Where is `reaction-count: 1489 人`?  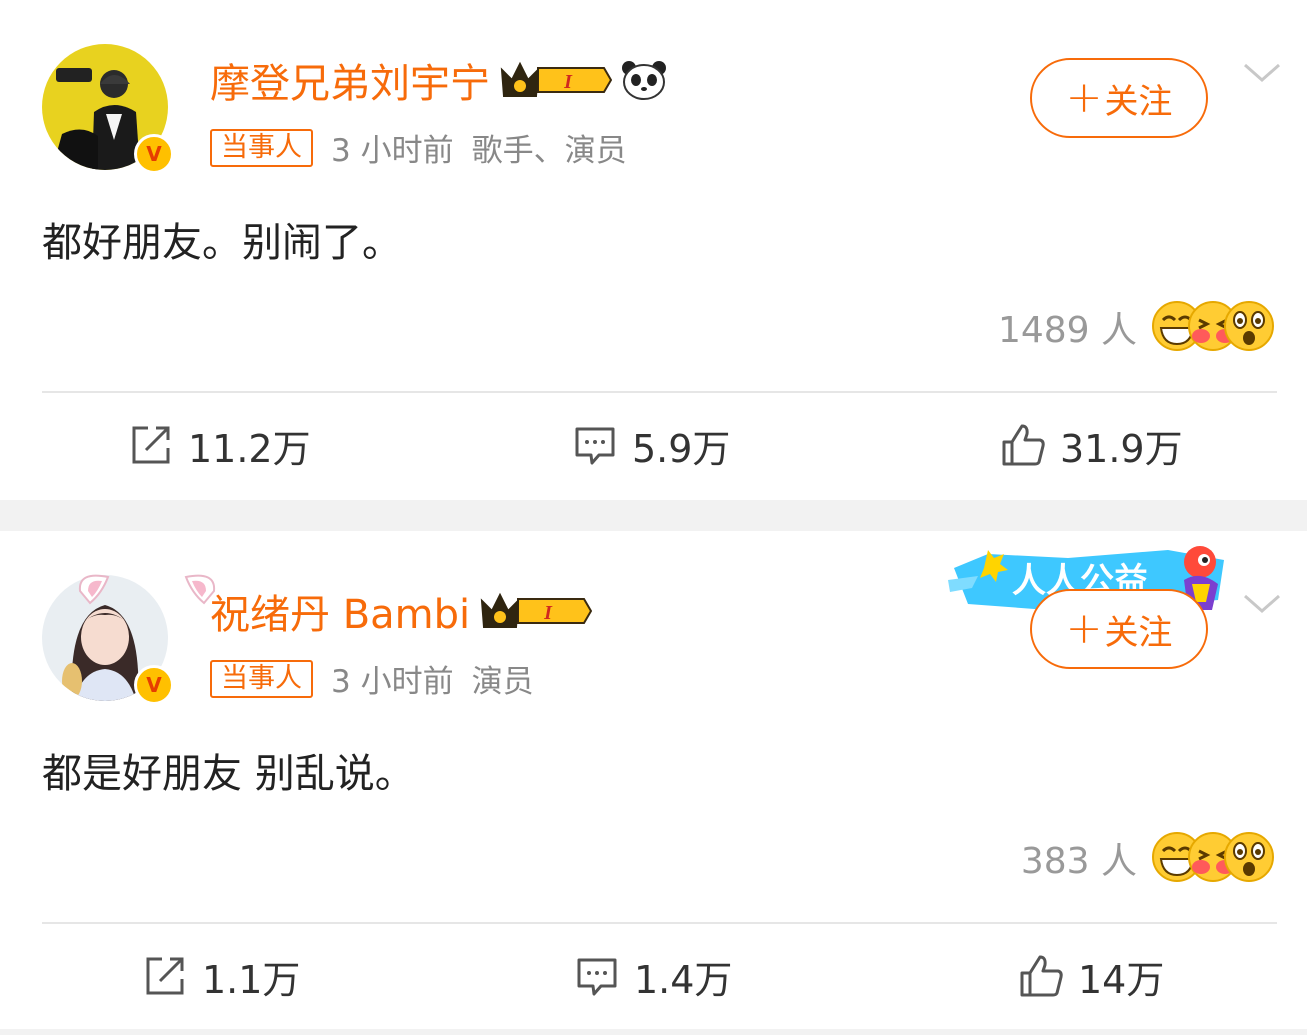
reaction-count: 1489 人 is located at coordinates (1067, 330).